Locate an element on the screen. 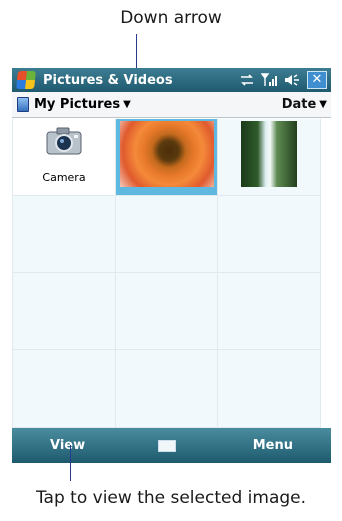 This screenshot has width=342, height=521. sort-chevron-down-icon: ▼ is located at coordinates (323, 104).